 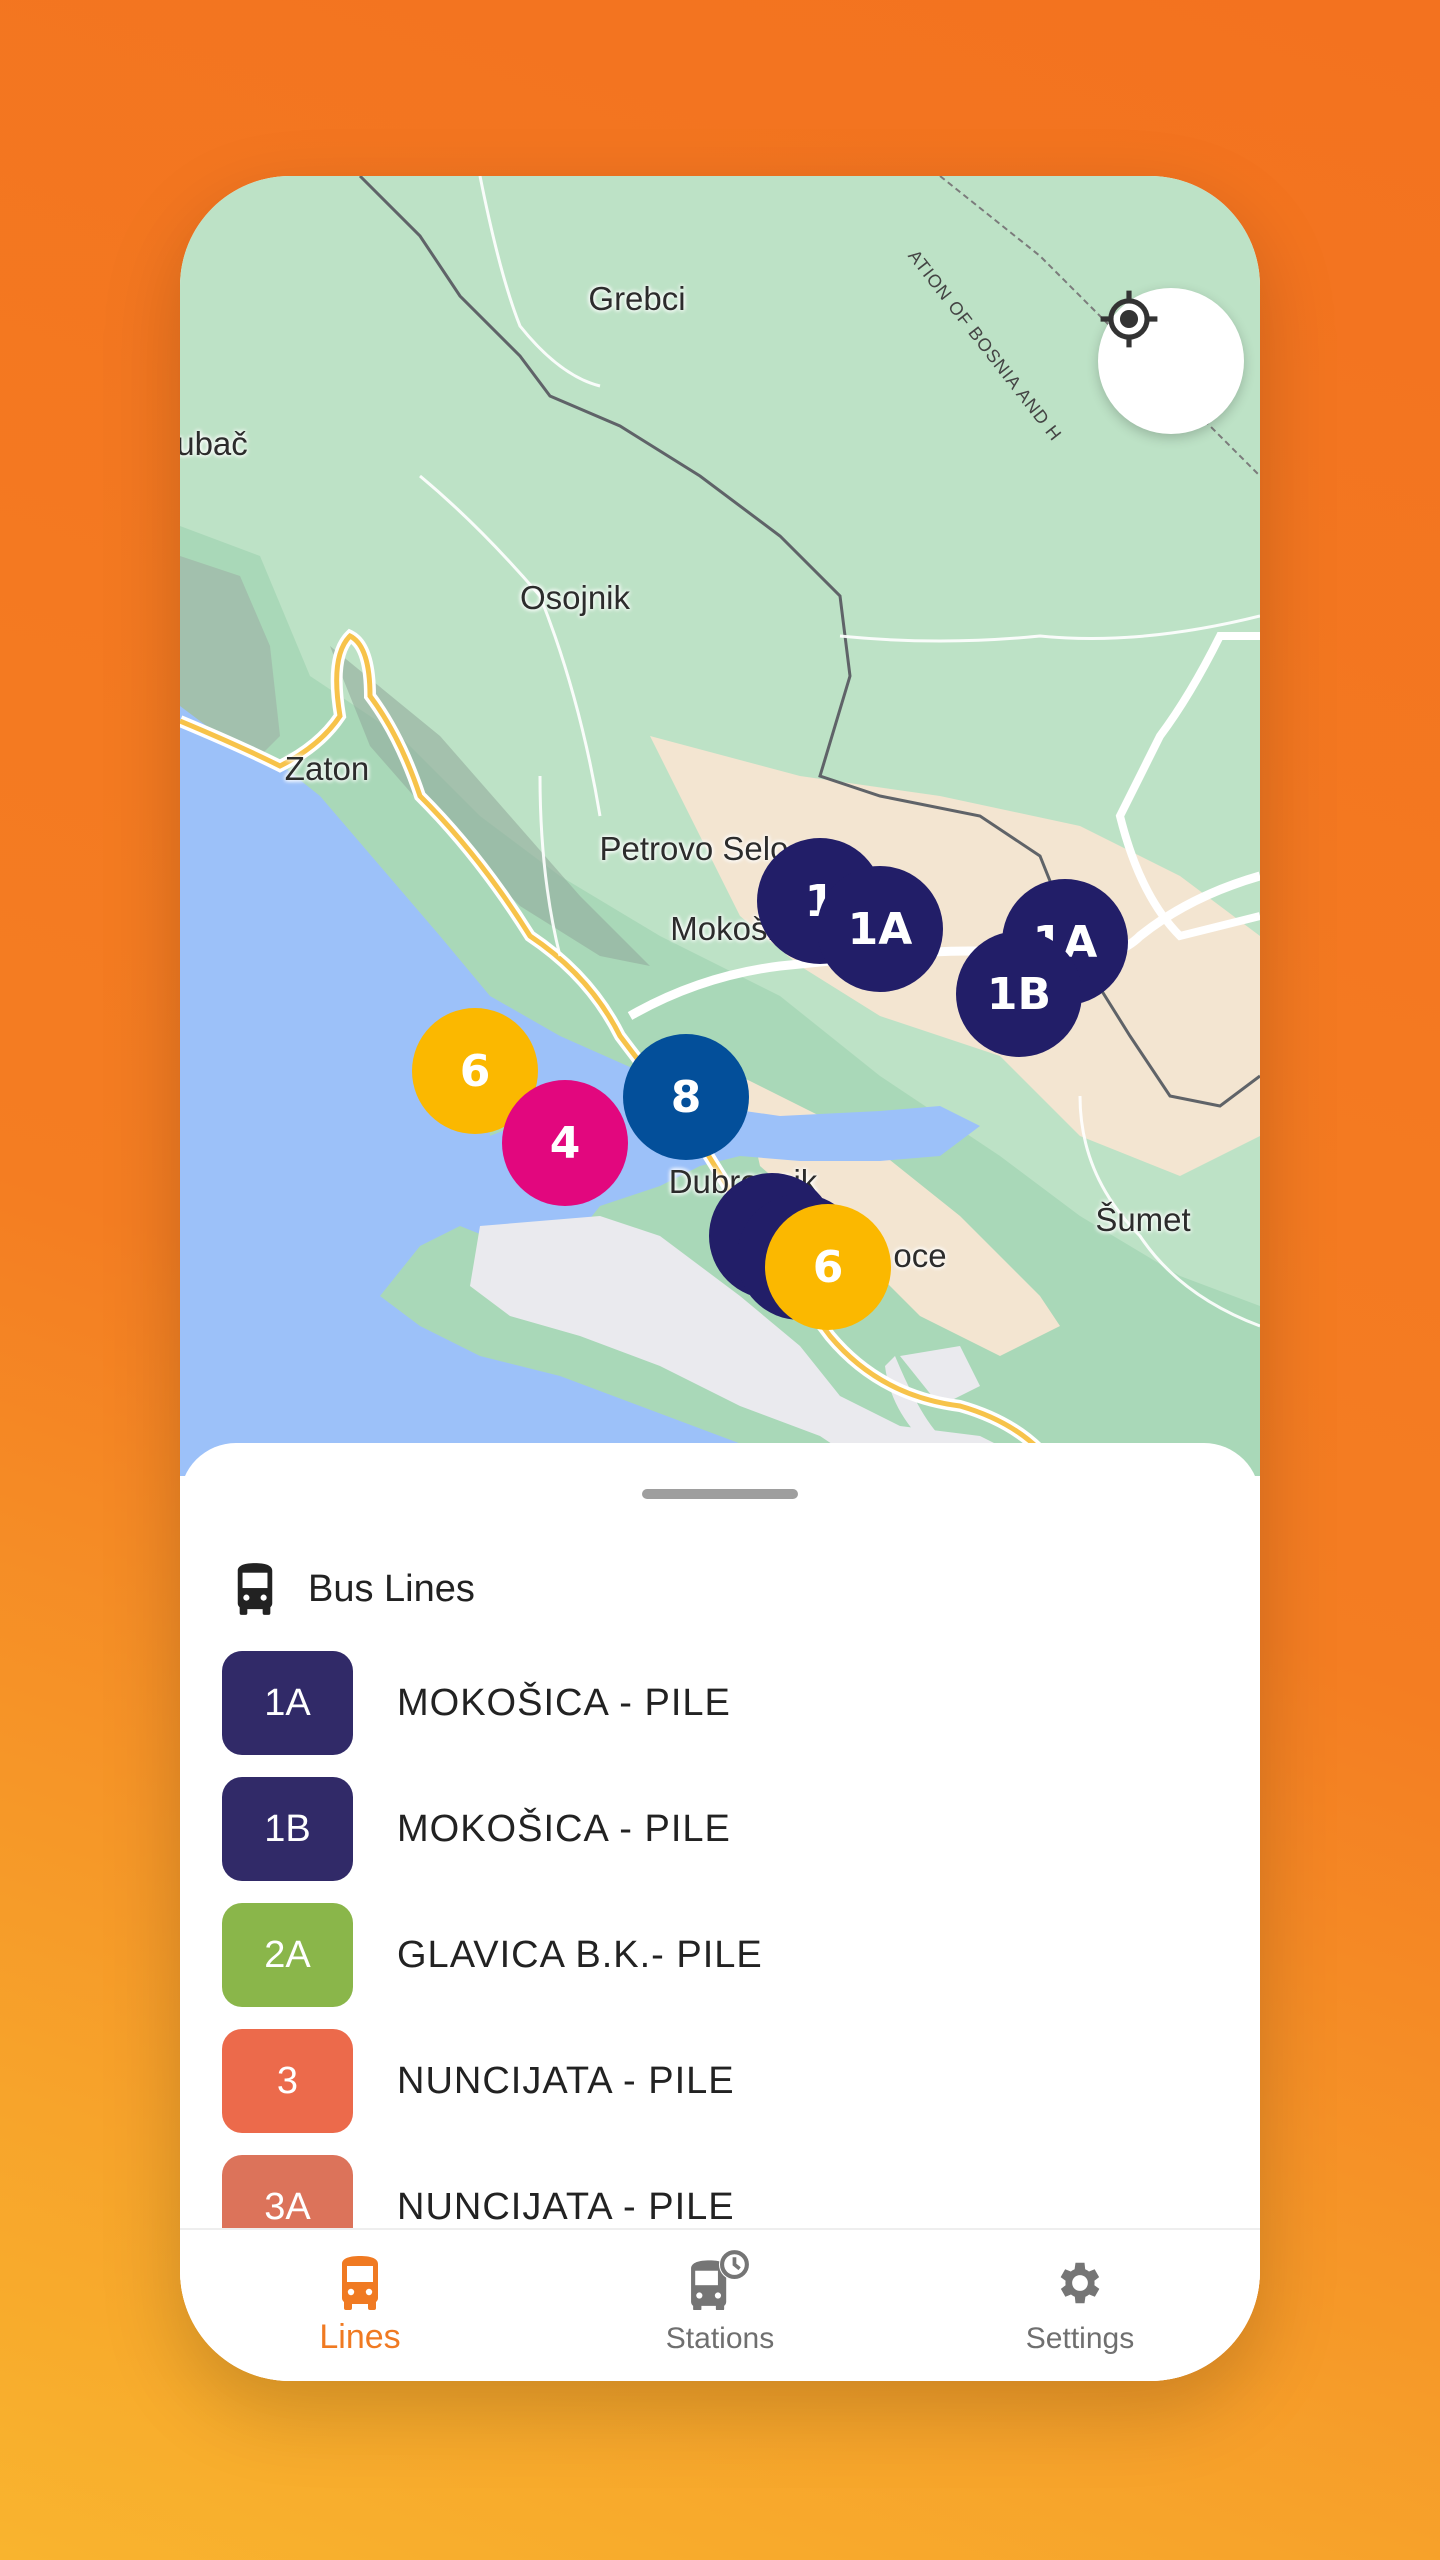 What do you see at coordinates (1019, 994) in the screenshot?
I see `bus-marker: 1B` at bounding box center [1019, 994].